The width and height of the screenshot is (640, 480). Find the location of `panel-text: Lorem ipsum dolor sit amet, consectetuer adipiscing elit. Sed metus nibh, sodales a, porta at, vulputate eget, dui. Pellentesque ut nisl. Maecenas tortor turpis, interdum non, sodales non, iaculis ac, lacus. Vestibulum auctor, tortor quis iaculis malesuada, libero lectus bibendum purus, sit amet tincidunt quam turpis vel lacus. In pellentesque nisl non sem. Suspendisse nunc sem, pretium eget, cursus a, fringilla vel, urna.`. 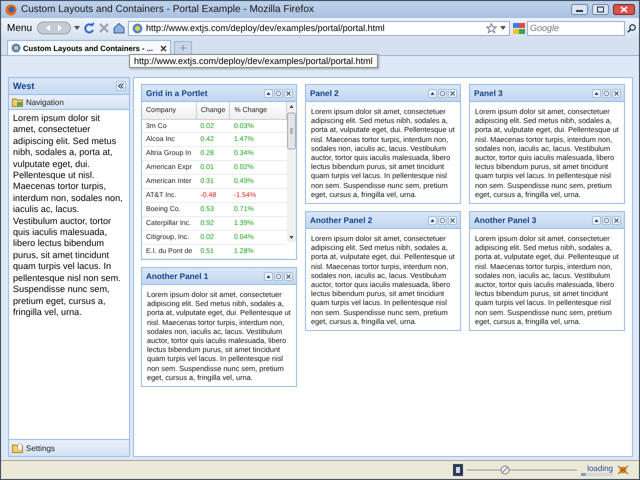

panel-text: Lorem ipsum dolor sit amet, consectetuer adipiscing elit. Sed metus nibh, sodales a, porta at, vulputate eget, dui. Pellentesque ut nisl. Maecenas tortor turpis, interdum non, sodales non, iaculis ac, lacus. Vestibulum auctor, tortor quis iaculis malesuada, libero lectus bibendum purus, sit amet tincidunt quam turpis vel lacus. In pellentesque nisl non sem. Suspendisse nunc sem, pretium eget, cursus a, fringilla vel, urna. is located at coordinates (68, 215).